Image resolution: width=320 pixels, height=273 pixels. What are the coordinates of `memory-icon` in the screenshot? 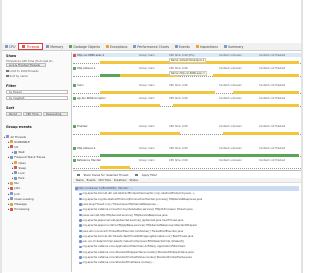 It's located at (48, 46).